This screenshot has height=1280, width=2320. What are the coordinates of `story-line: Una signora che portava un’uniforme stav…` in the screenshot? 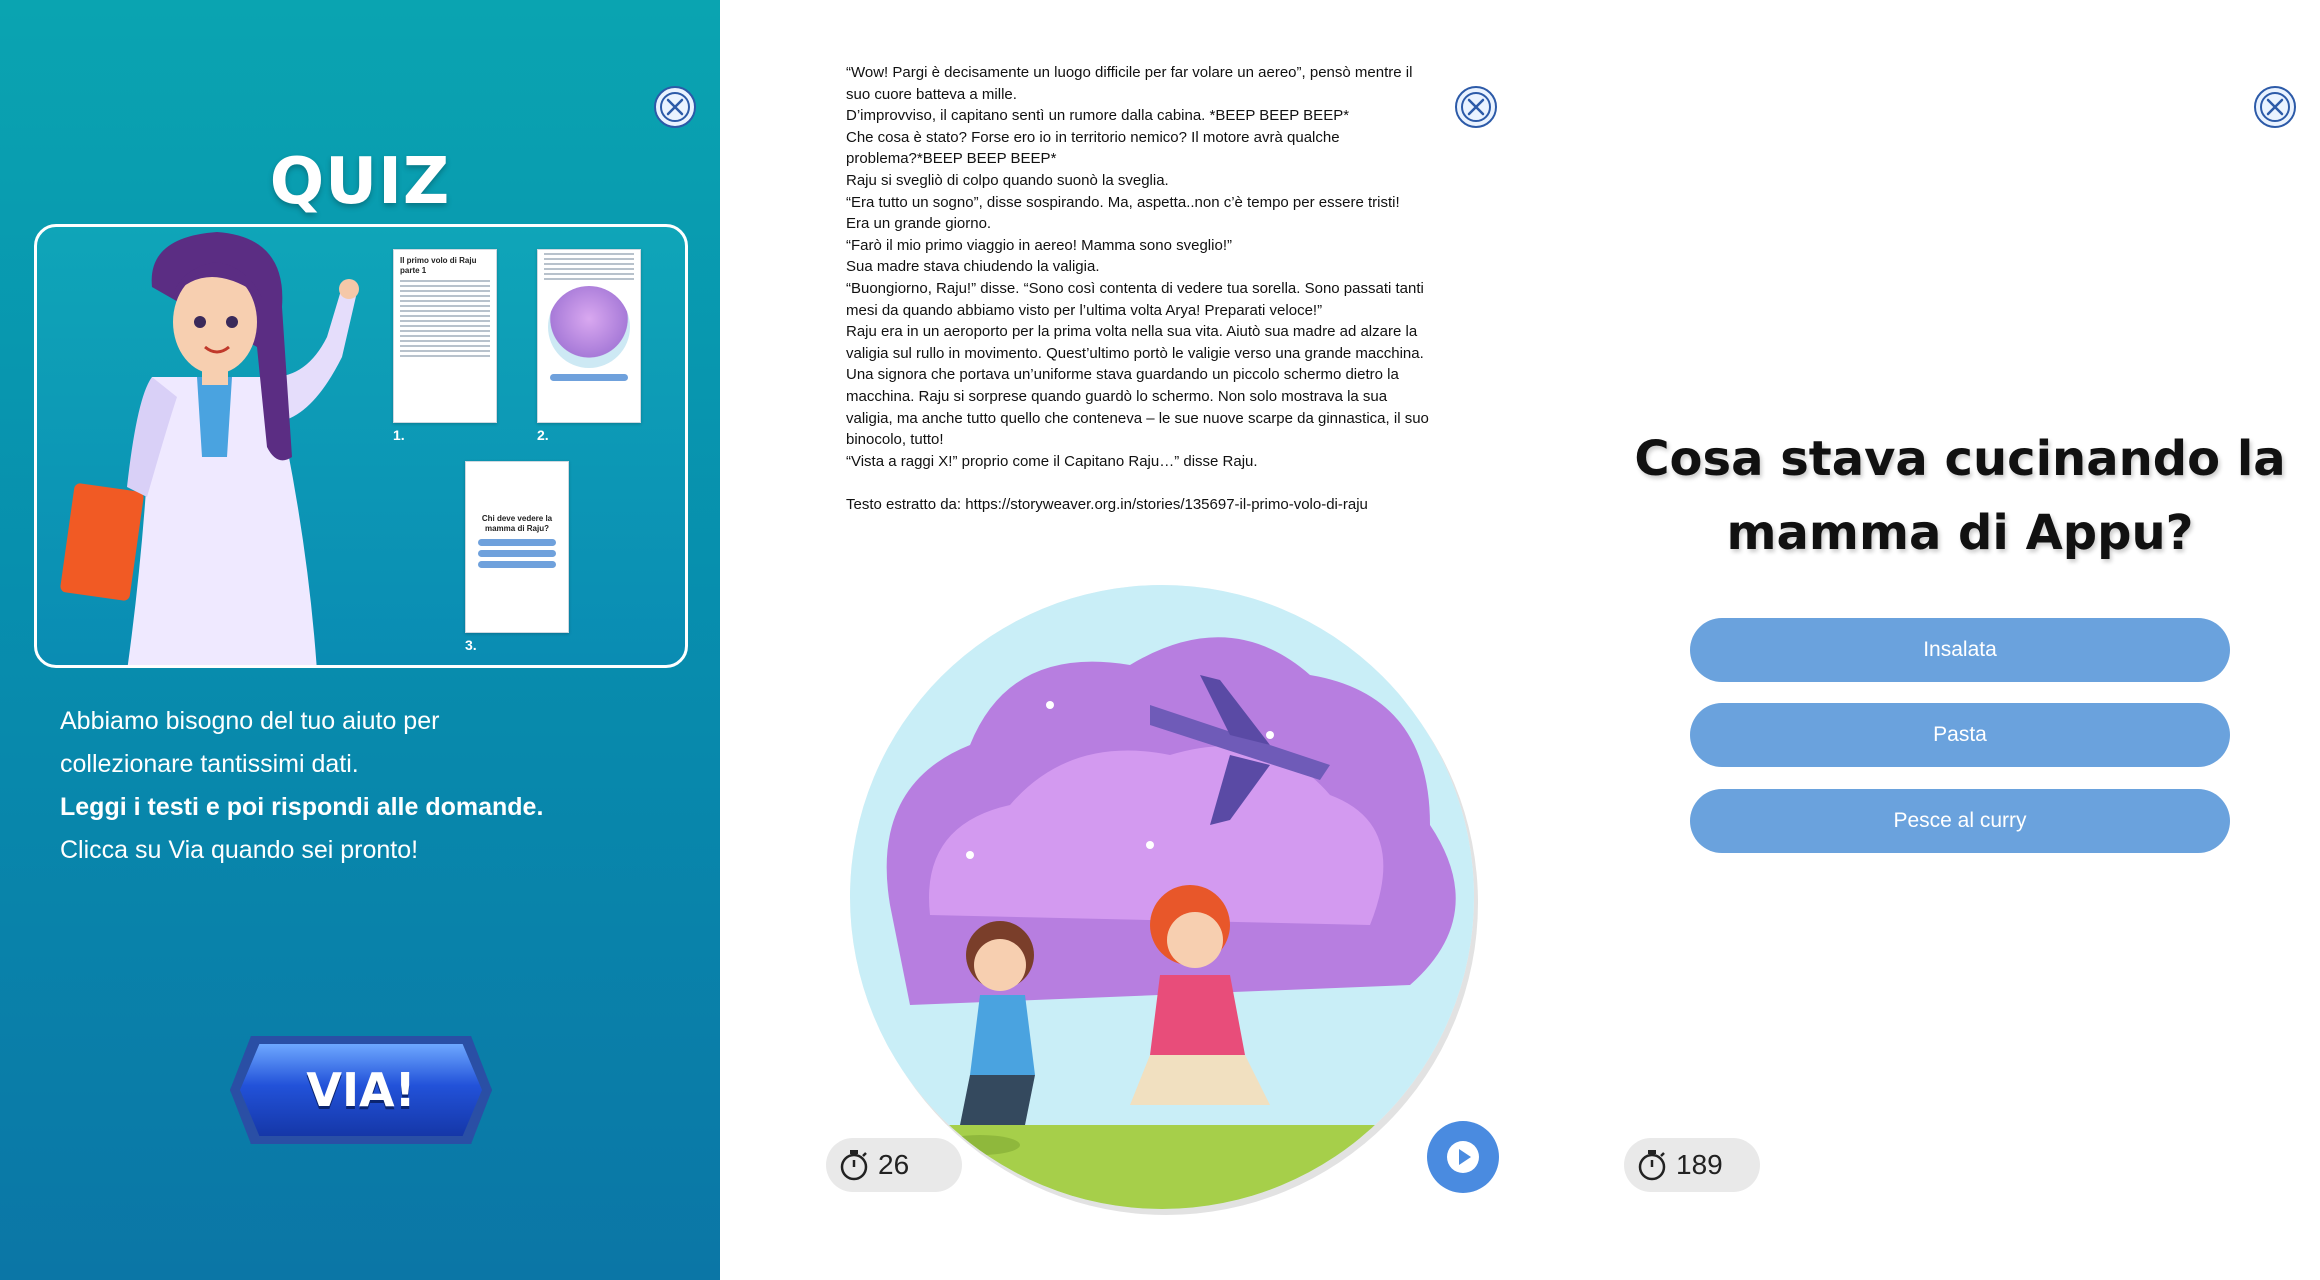 It's located at (1122, 375).